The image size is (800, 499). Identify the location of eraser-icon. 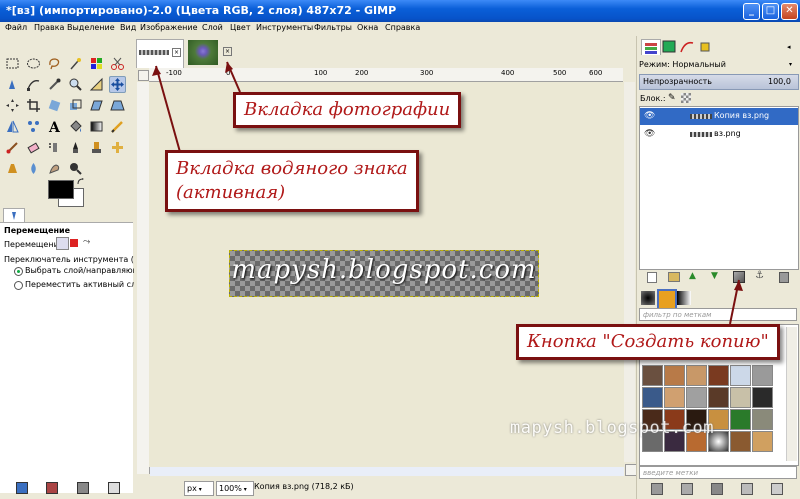
(33, 147).